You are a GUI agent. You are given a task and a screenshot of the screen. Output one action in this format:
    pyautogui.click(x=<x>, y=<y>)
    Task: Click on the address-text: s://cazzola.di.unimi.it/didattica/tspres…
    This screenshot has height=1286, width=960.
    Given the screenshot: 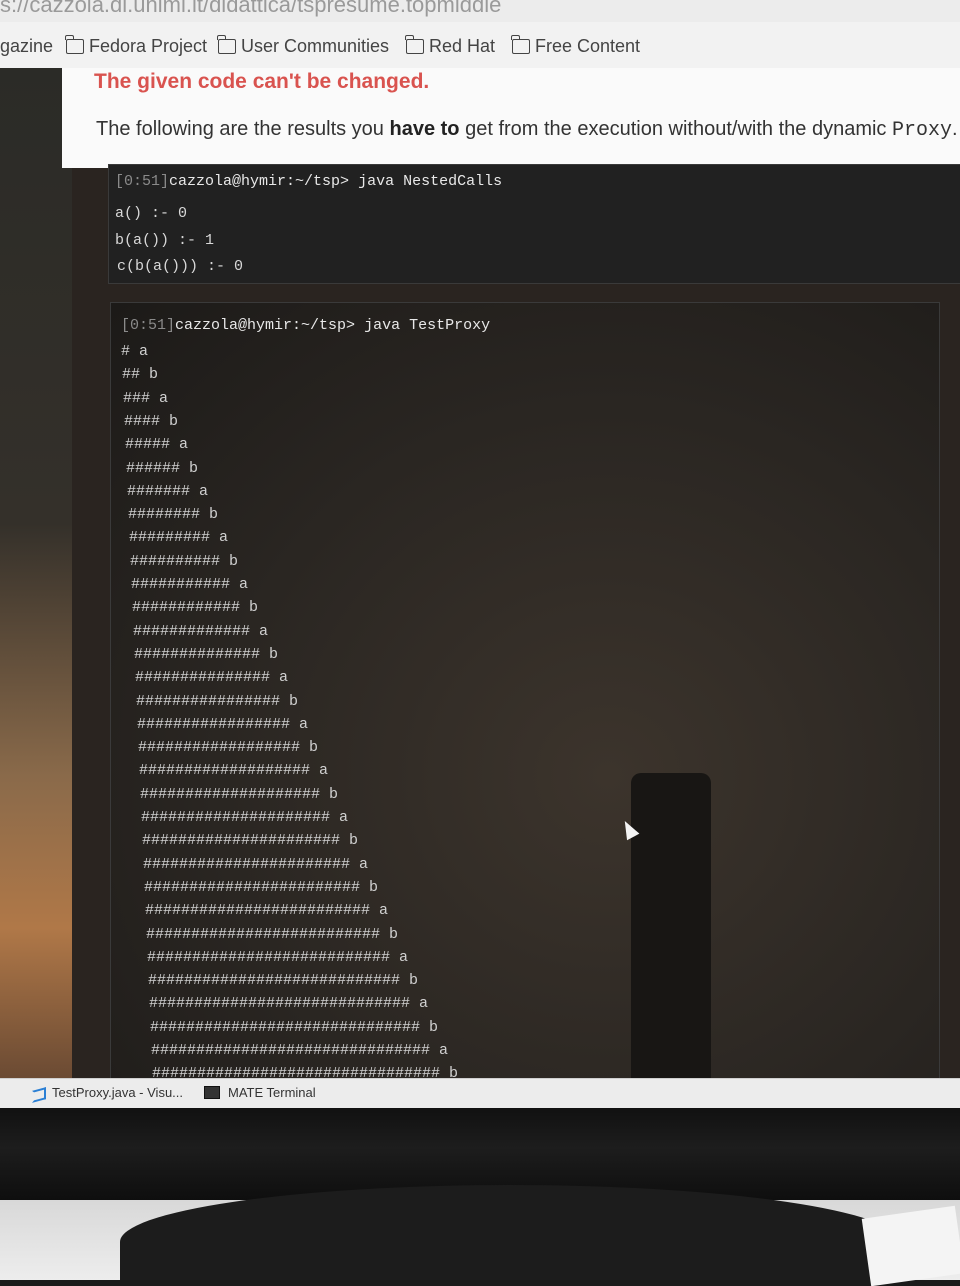 What is the action you would take?
    pyautogui.click(x=251, y=8)
    